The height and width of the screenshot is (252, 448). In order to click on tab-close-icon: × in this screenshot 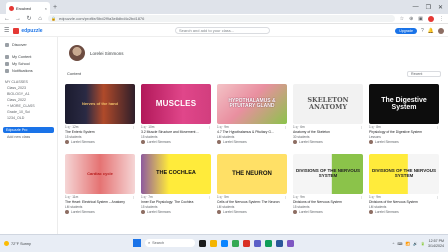, I will do `click(46, 8)`.